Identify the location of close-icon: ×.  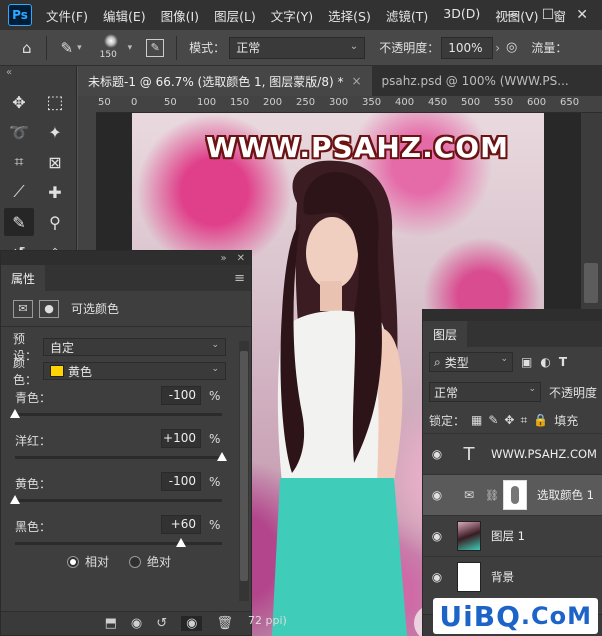
(356, 81).